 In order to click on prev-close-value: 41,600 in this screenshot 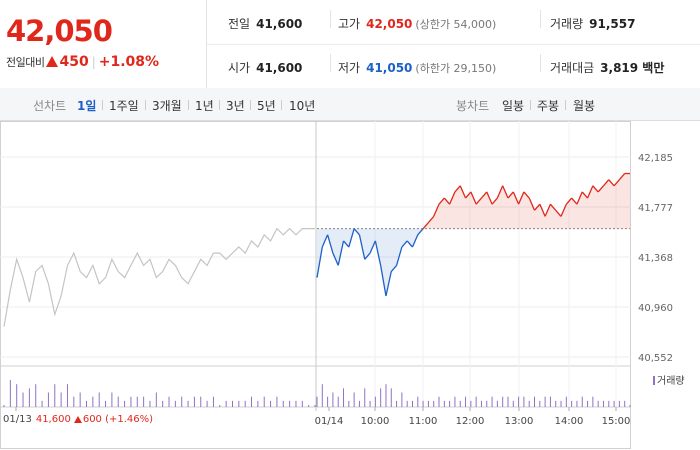, I will do `click(279, 24)`.